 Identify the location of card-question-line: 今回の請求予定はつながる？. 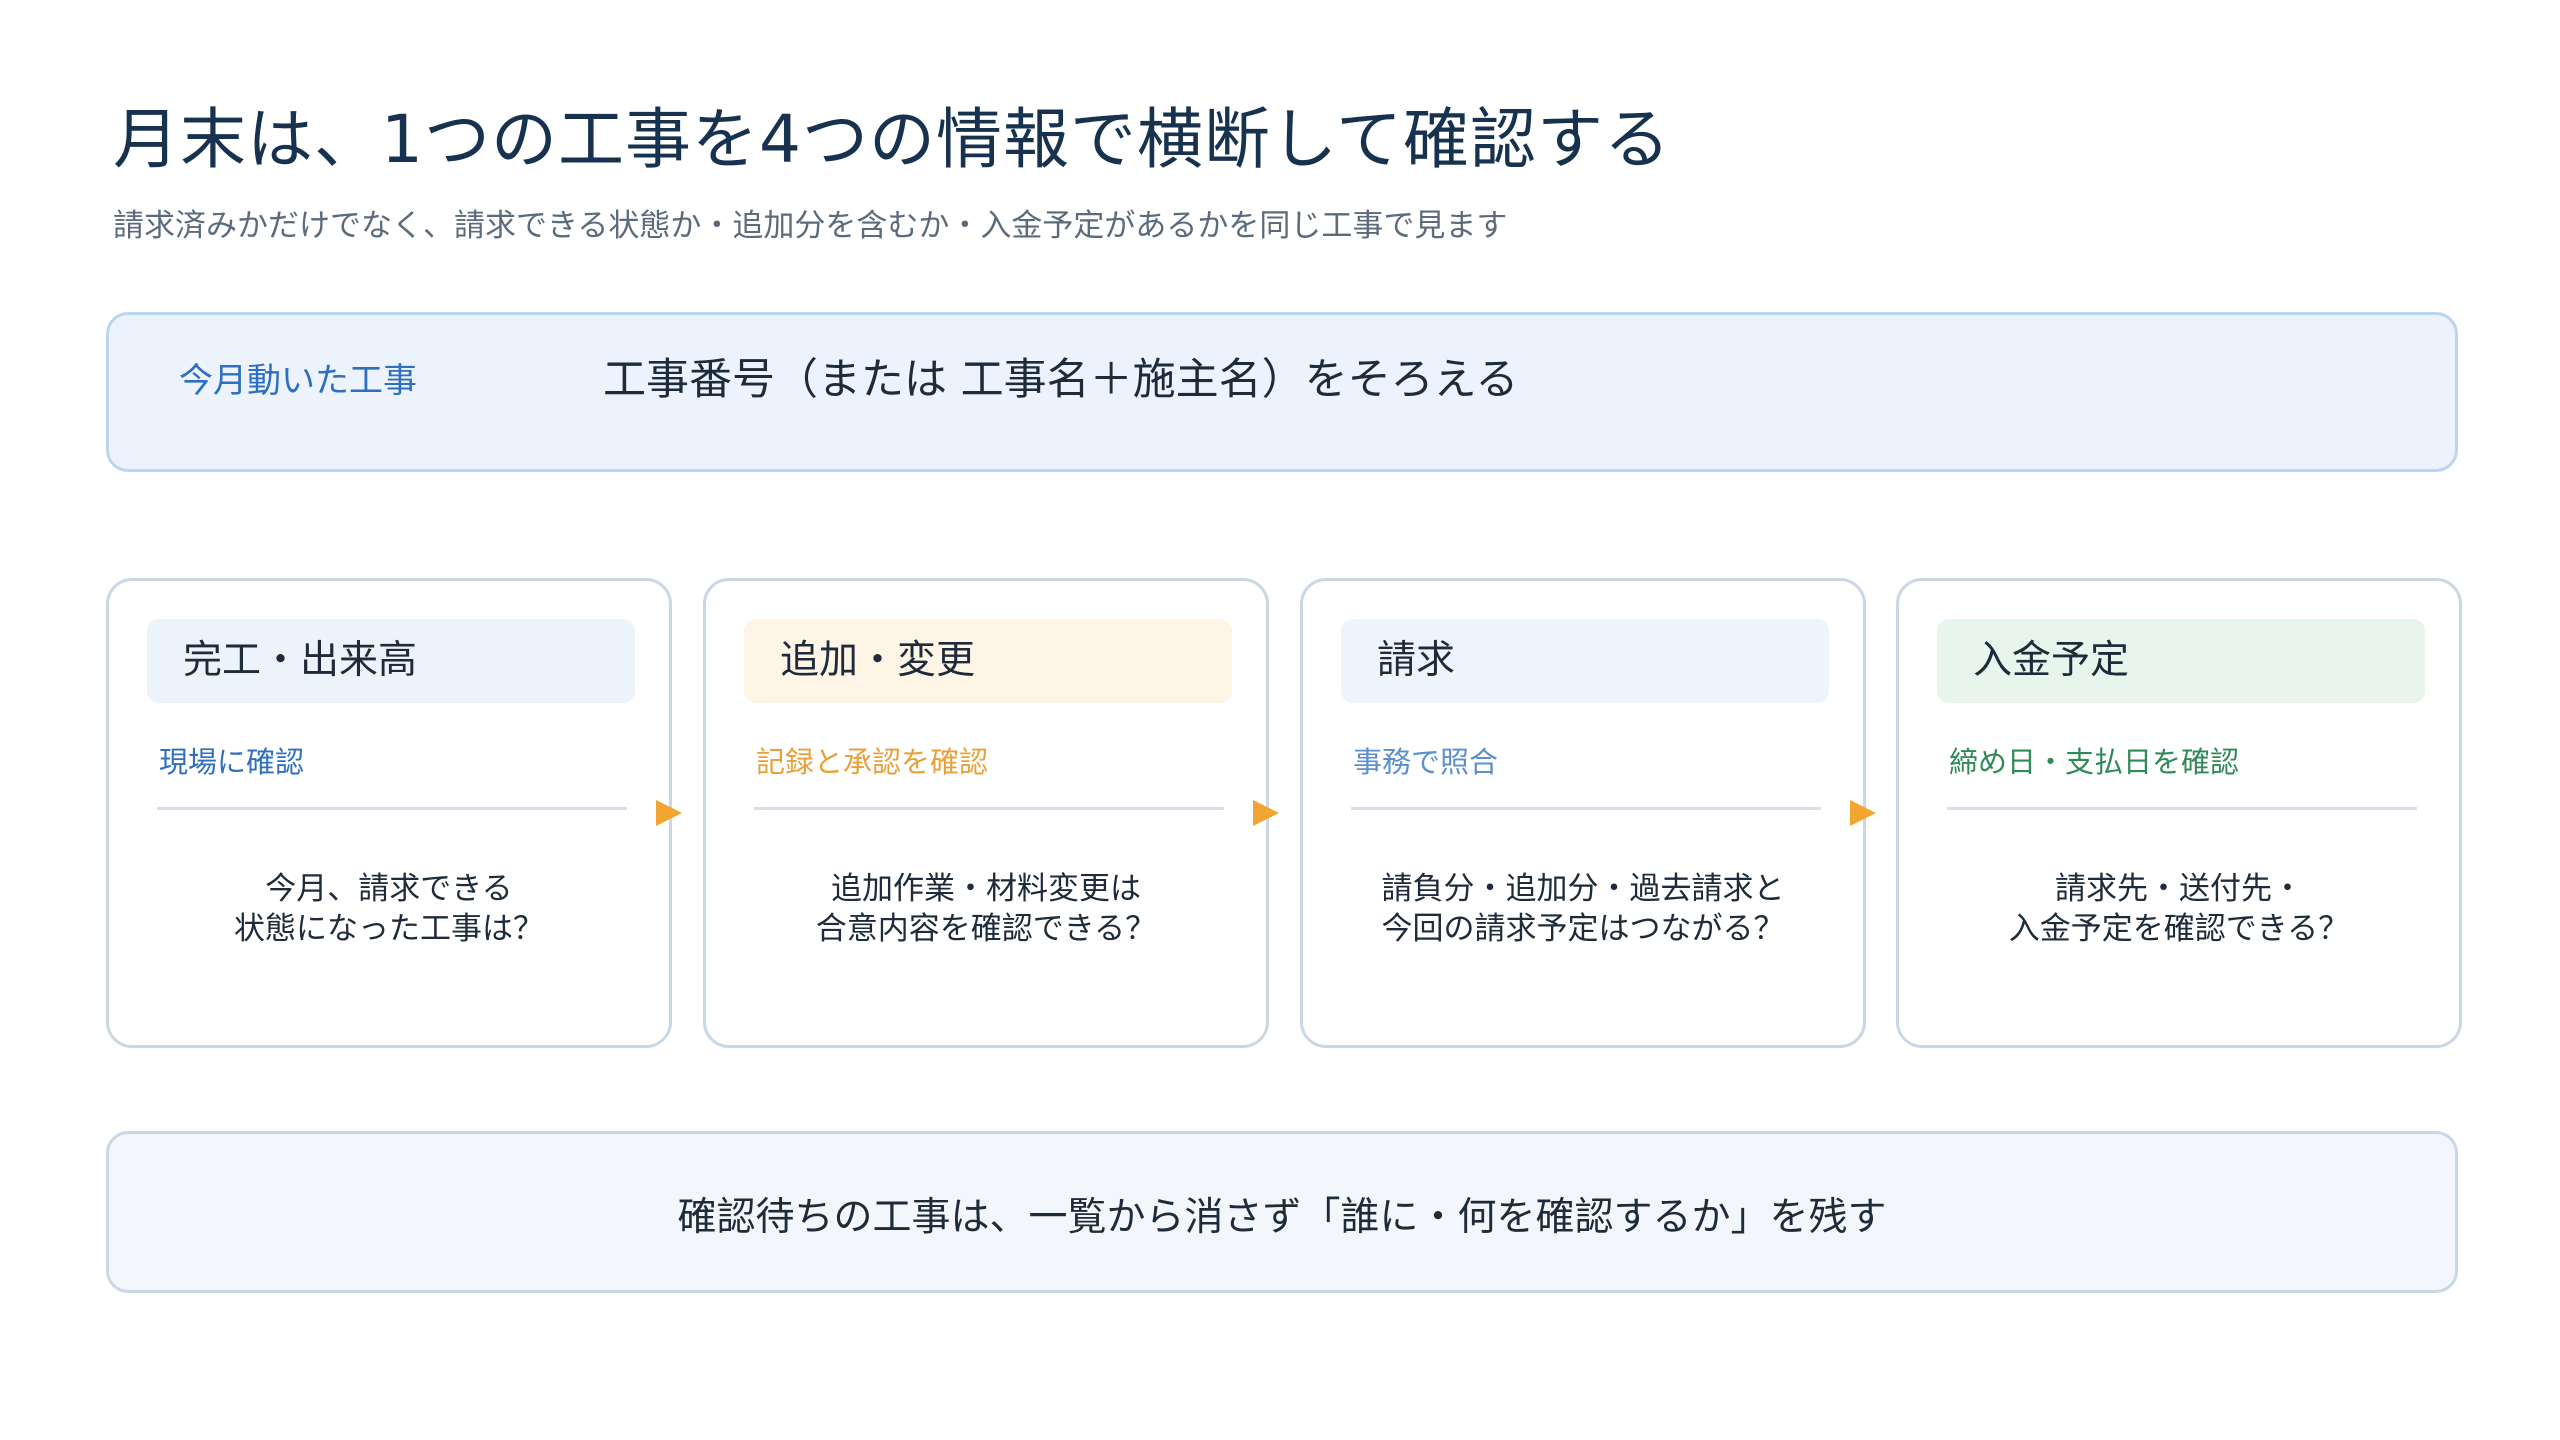
(1583, 929).